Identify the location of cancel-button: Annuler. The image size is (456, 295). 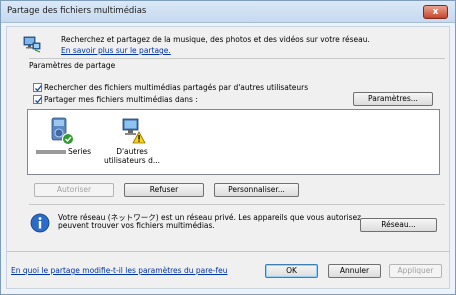
(354, 271).